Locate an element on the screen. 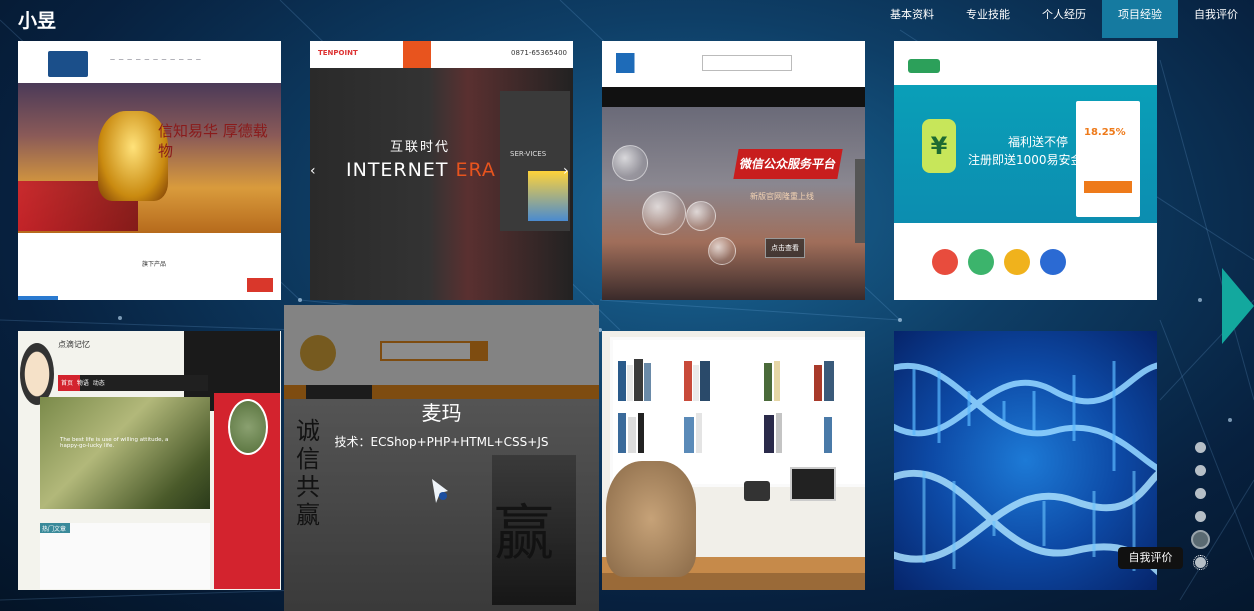 The image size is (1254, 611). site-logo: 小昱 is located at coordinates (37, 19).